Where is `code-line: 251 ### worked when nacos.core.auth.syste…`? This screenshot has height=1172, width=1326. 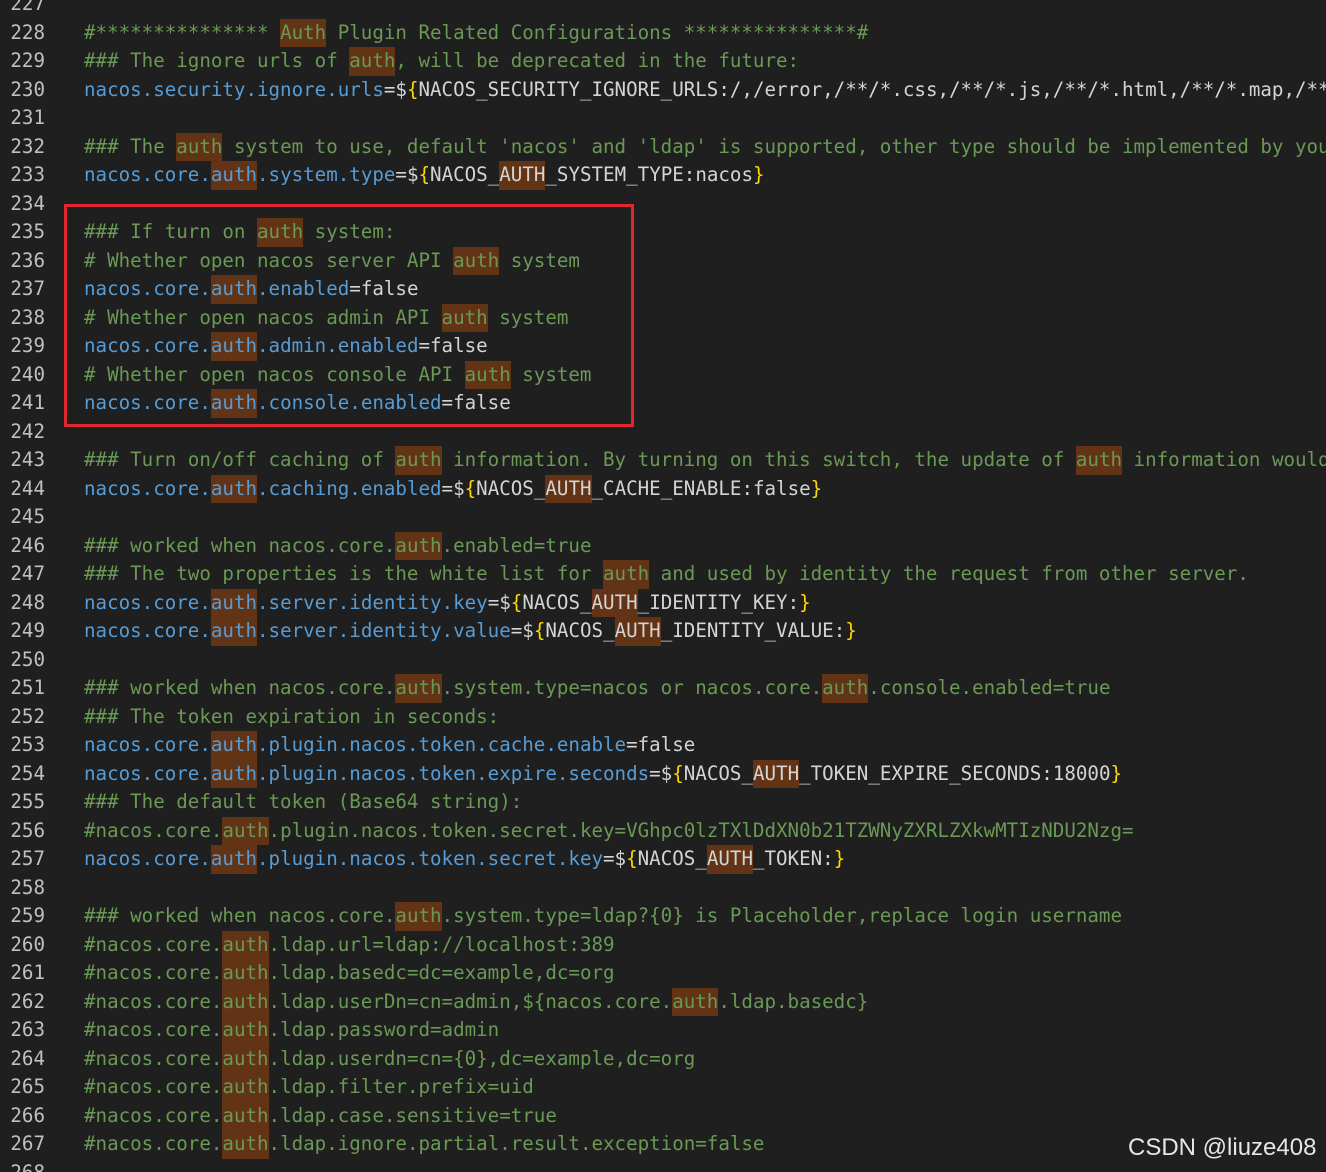 code-line: 251 ### worked when nacos.core.auth.syste… is located at coordinates (663, 688).